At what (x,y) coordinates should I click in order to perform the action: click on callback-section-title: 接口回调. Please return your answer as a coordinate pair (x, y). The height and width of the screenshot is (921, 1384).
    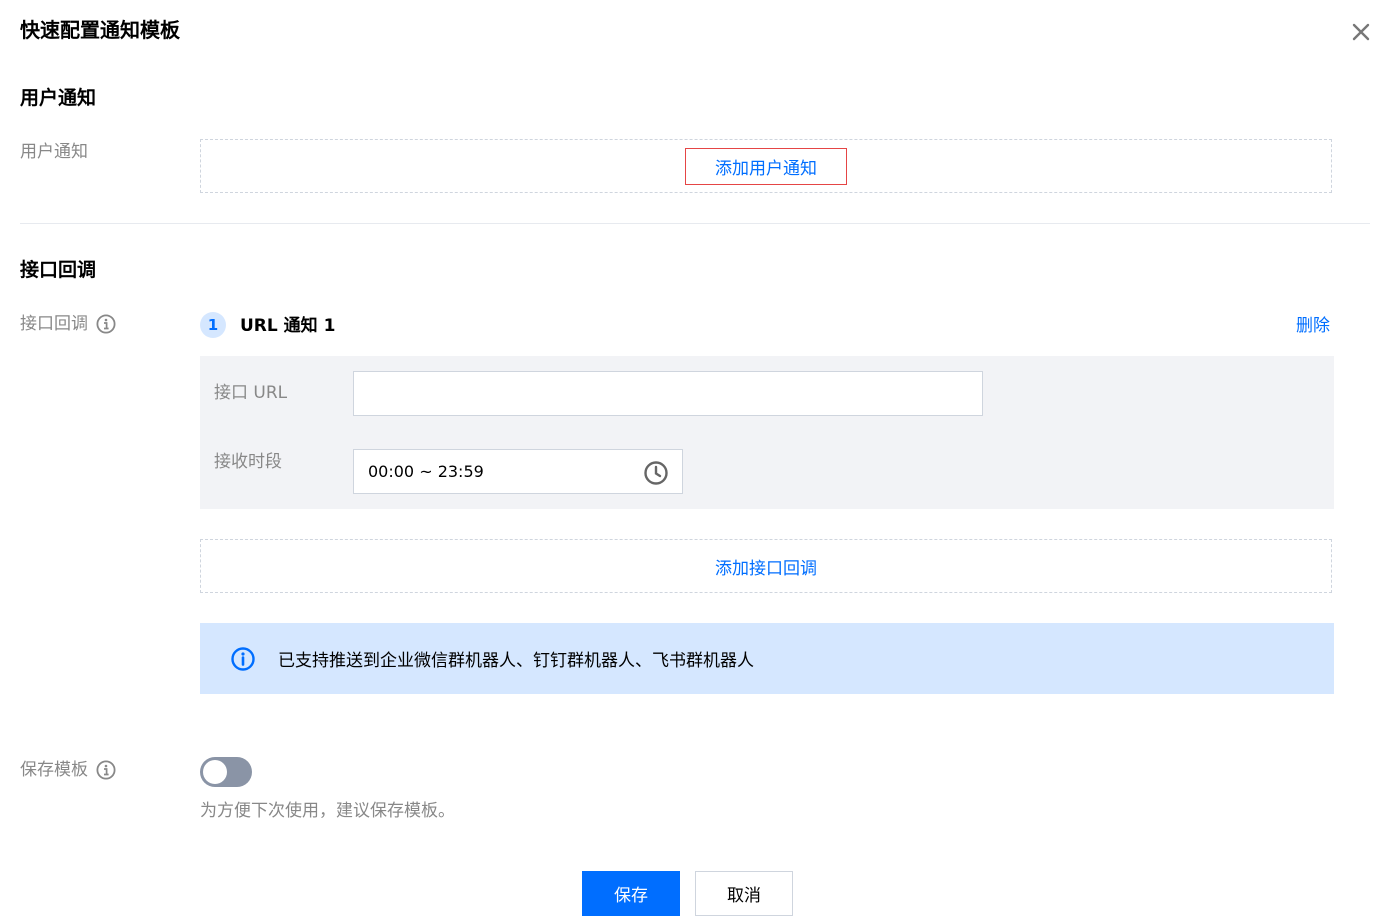
    Looking at the image, I should click on (58, 270).